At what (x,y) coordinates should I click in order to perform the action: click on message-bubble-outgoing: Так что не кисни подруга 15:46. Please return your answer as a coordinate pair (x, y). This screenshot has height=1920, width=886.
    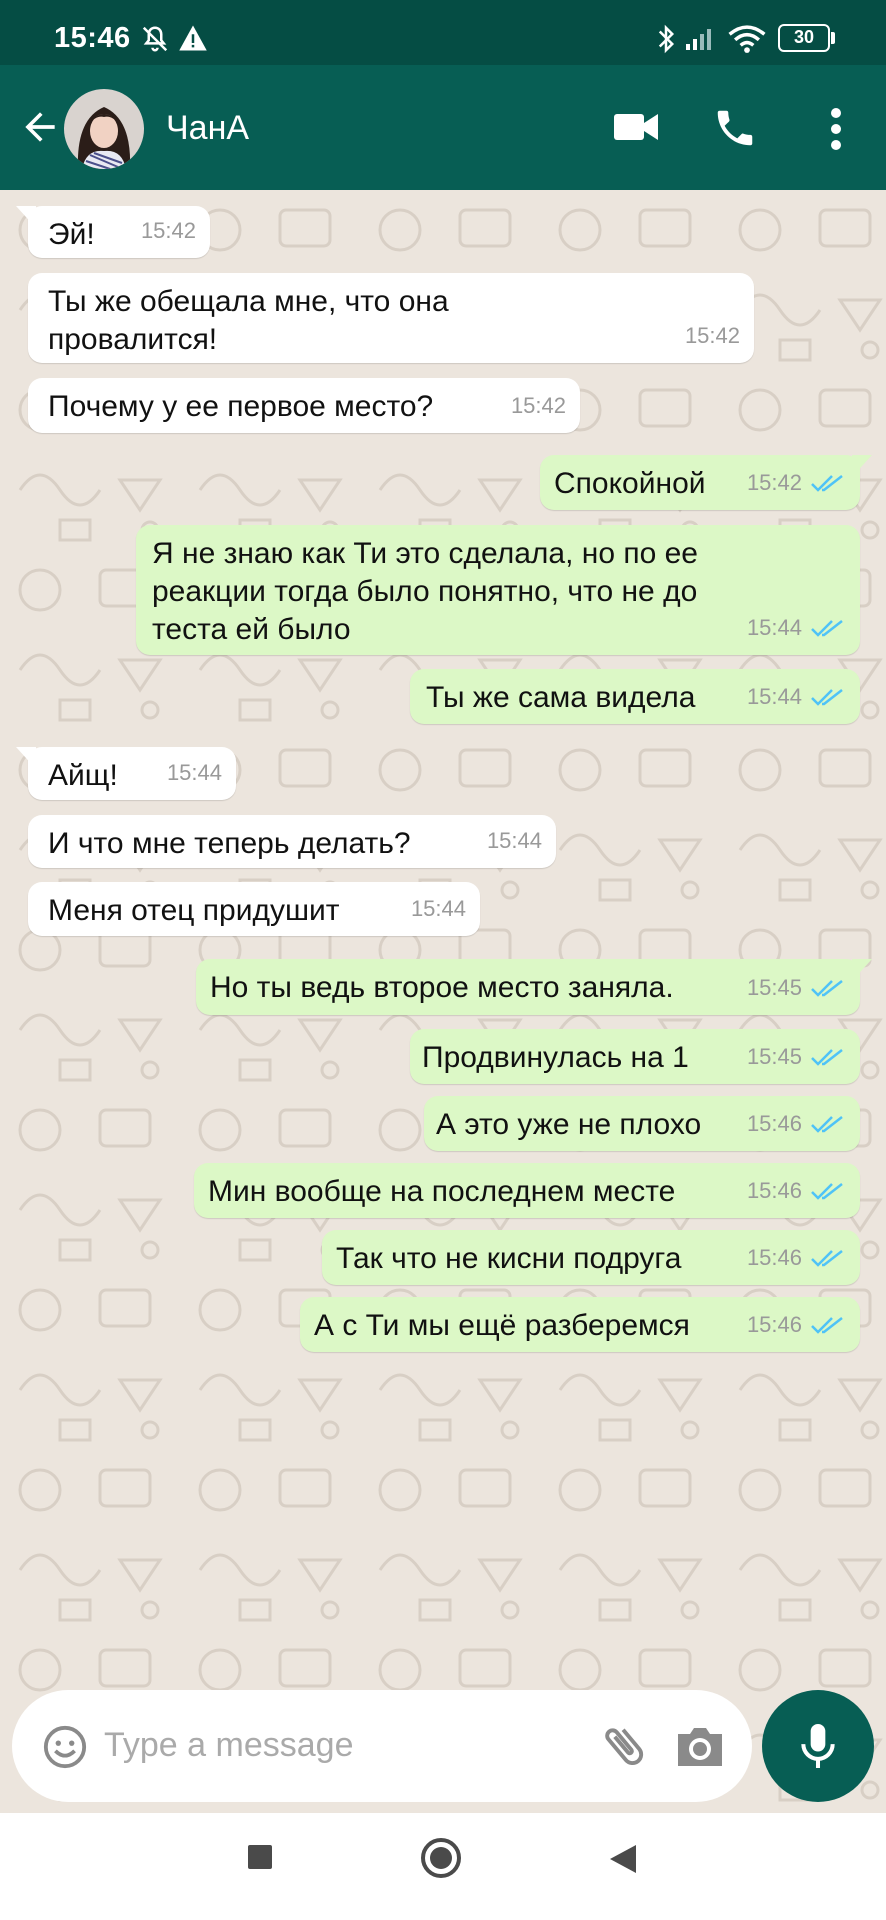
    Looking at the image, I should click on (591, 1257).